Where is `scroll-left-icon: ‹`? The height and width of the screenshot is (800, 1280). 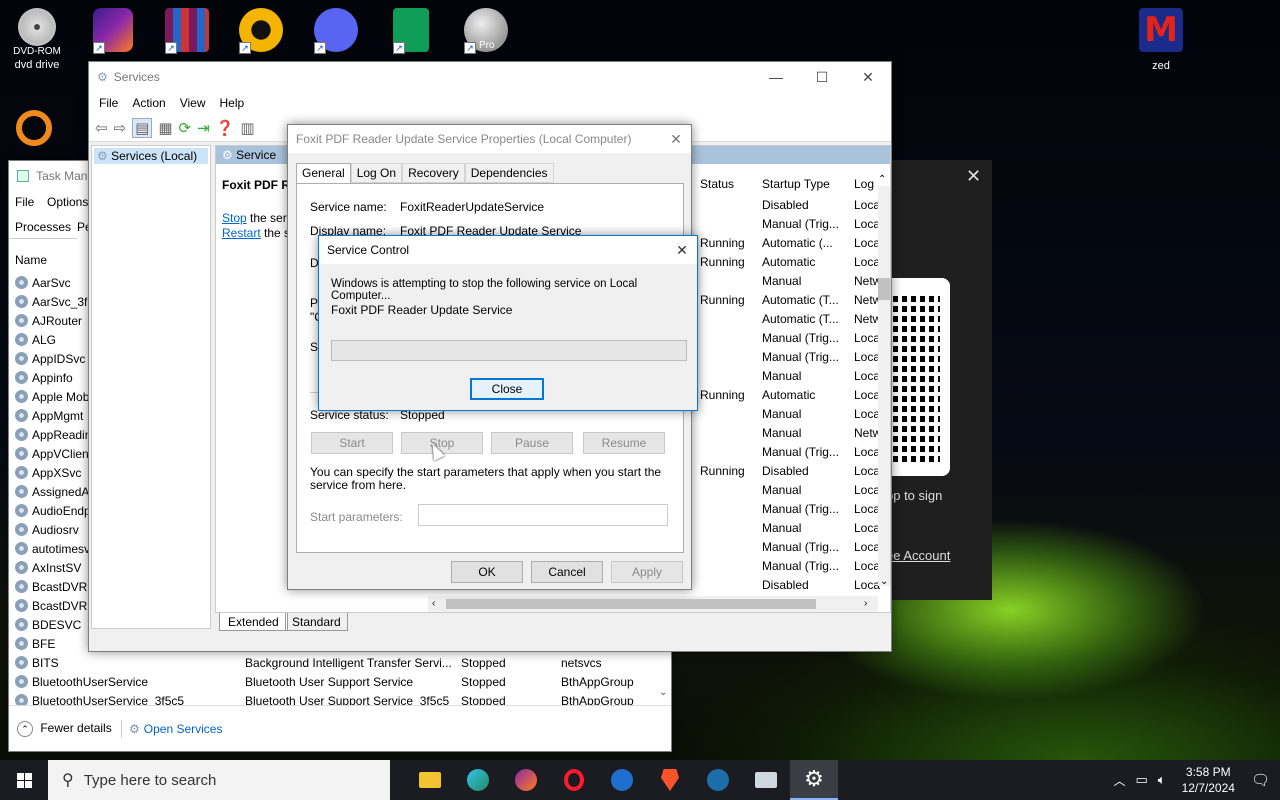 scroll-left-icon: ‹ is located at coordinates (433, 603).